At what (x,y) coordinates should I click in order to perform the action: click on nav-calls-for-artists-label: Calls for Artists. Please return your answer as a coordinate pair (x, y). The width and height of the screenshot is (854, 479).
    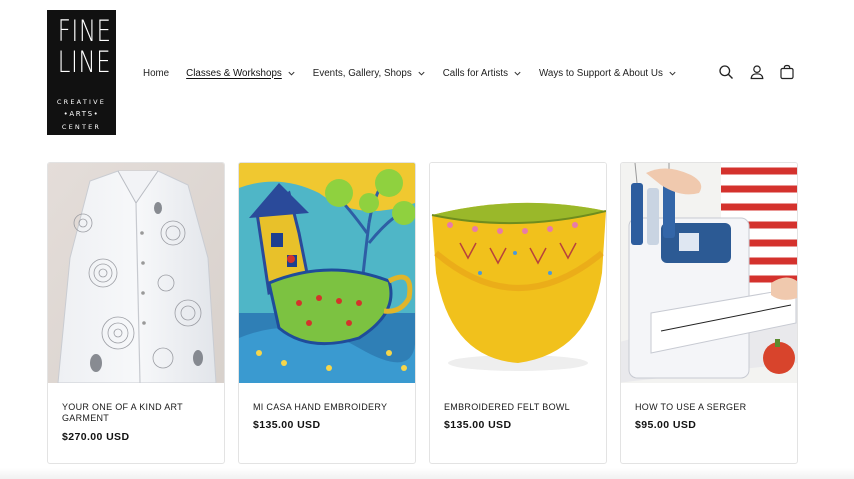
    Looking at the image, I should click on (475, 73).